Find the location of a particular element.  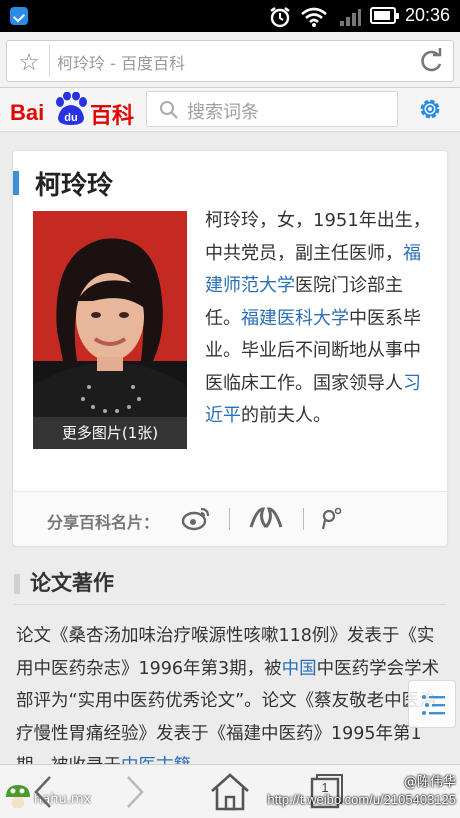

section-title-papers: 论文著作 is located at coordinates (72, 583).